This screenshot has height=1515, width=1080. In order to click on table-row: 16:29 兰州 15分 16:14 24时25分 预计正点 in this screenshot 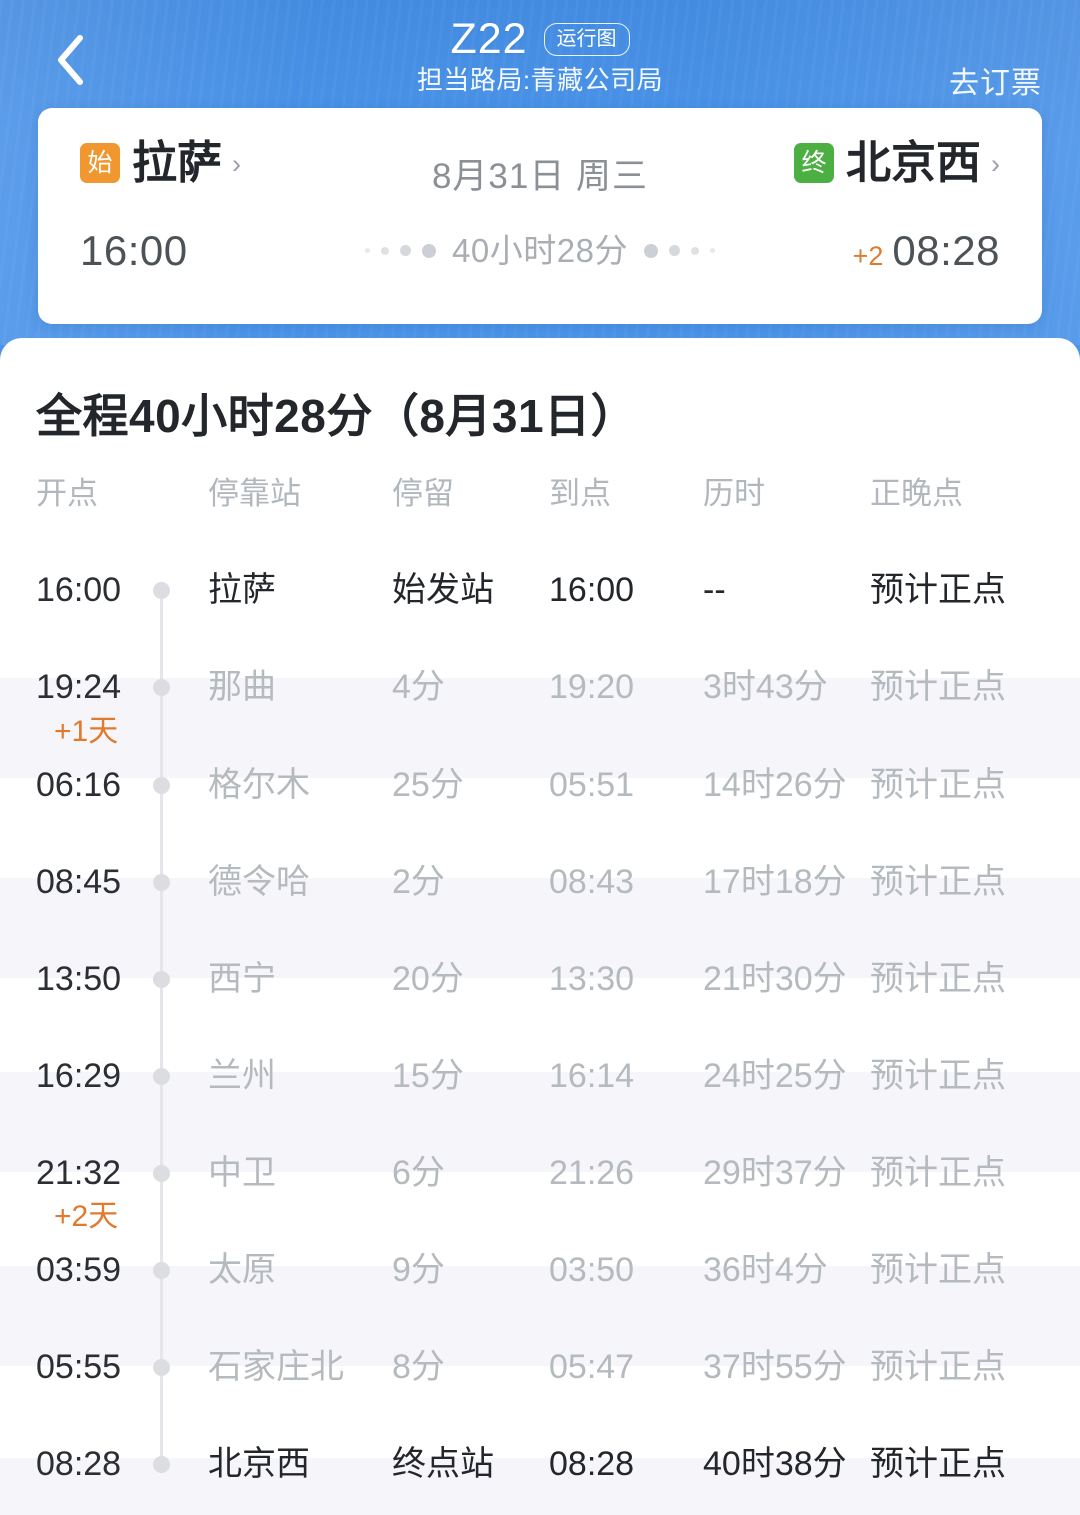, I will do `click(540, 1076)`.